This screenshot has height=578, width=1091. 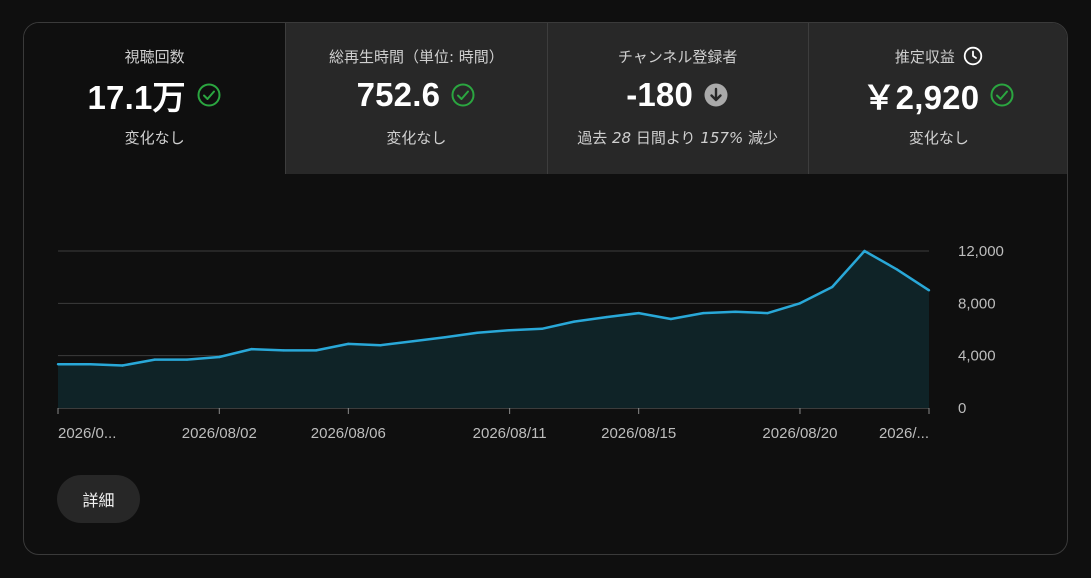 I want to click on metric-title: チャンネル登録者, so click(x=678, y=56).